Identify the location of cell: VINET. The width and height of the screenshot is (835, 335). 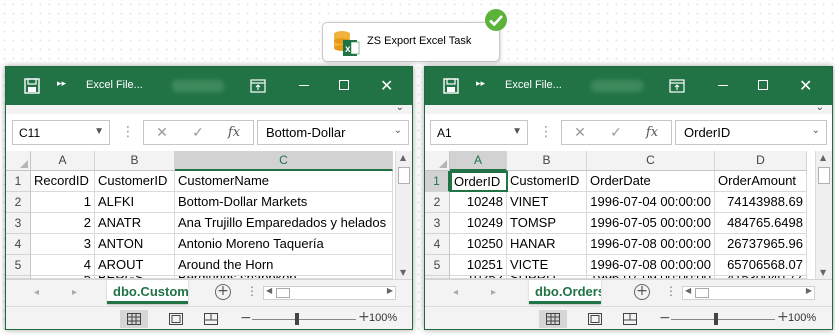
(547, 202).